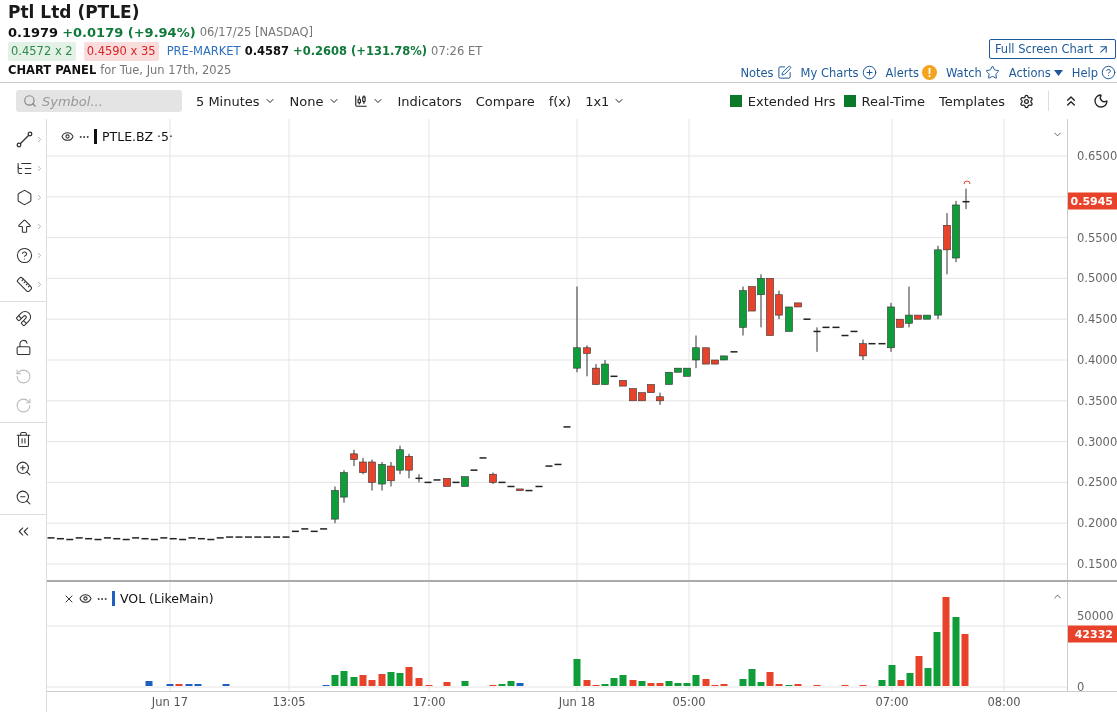  What do you see at coordinates (429, 702) in the screenshot?
I see `time-axis-label: 17:00` at bounding box center [429, 702].